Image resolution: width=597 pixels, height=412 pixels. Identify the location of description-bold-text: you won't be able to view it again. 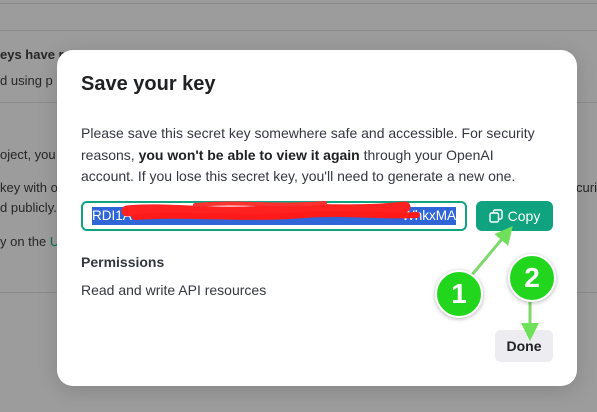
(249, 154).